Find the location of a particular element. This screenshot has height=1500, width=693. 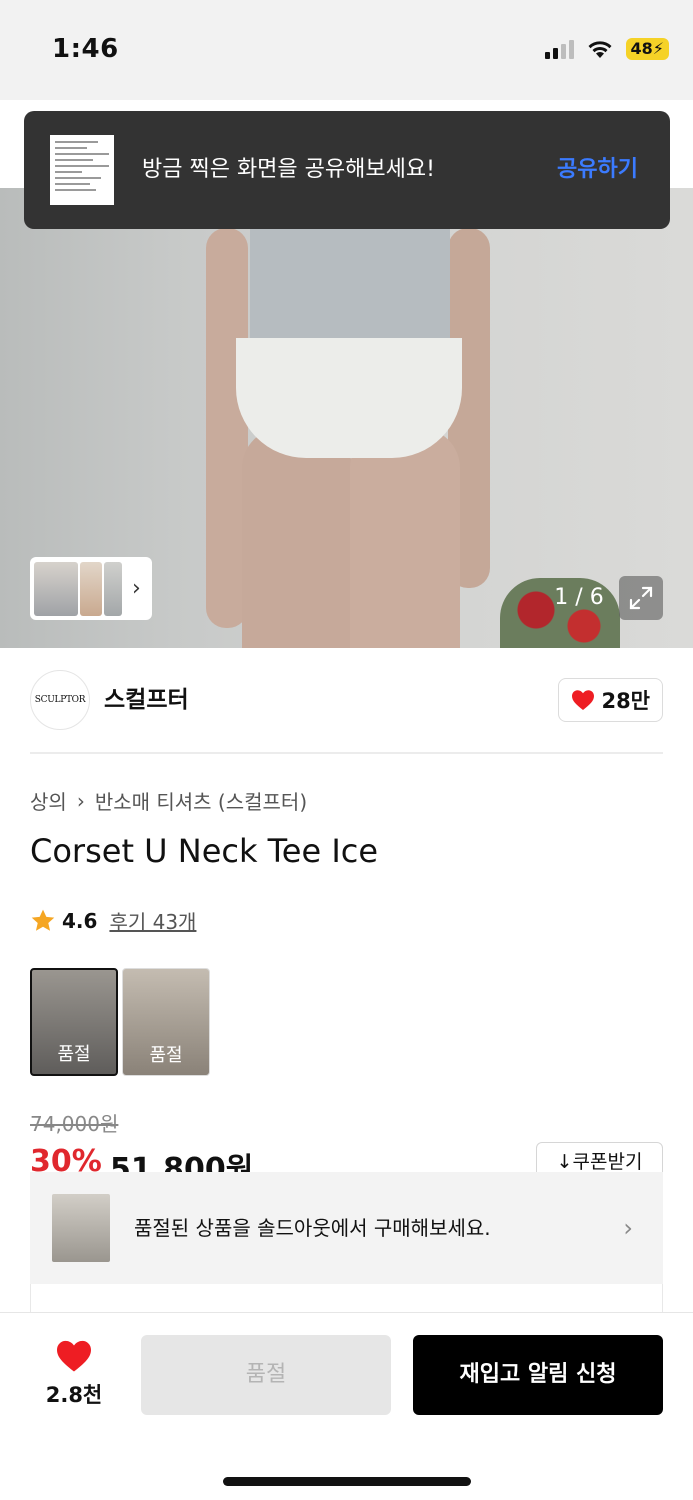

expand-icon is located at coordinates (641, 598).